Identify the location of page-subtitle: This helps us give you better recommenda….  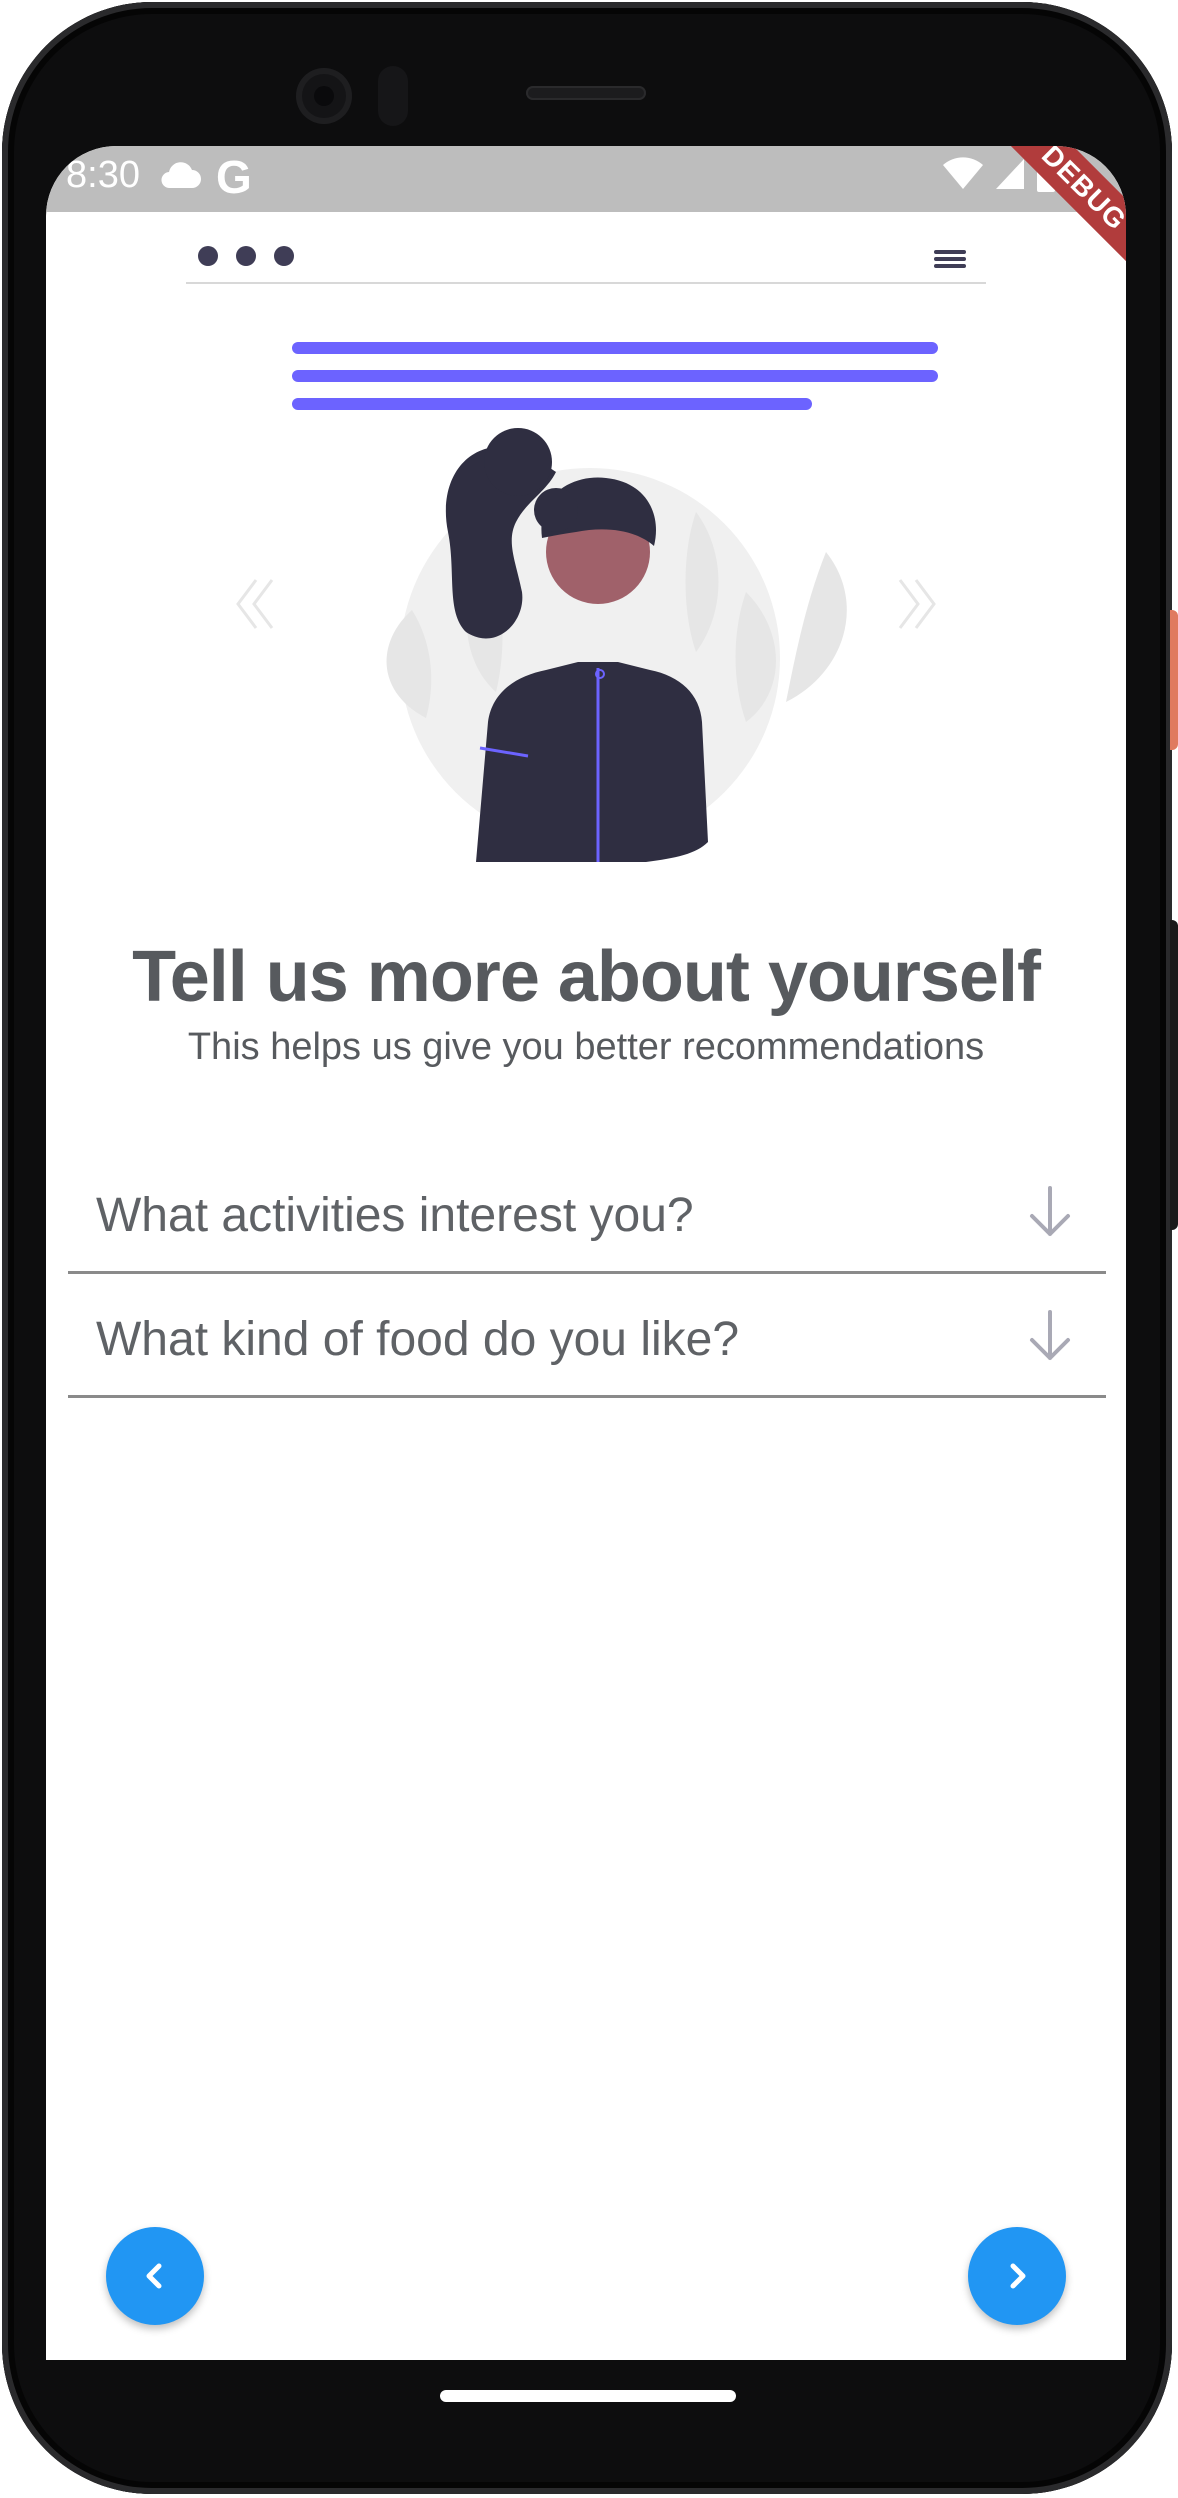
(586, 1047).